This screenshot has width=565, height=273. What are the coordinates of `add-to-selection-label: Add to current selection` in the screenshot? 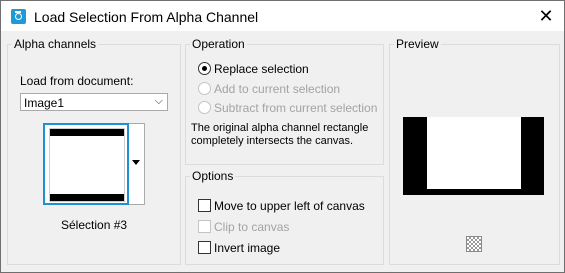 It's located at (277, 89).